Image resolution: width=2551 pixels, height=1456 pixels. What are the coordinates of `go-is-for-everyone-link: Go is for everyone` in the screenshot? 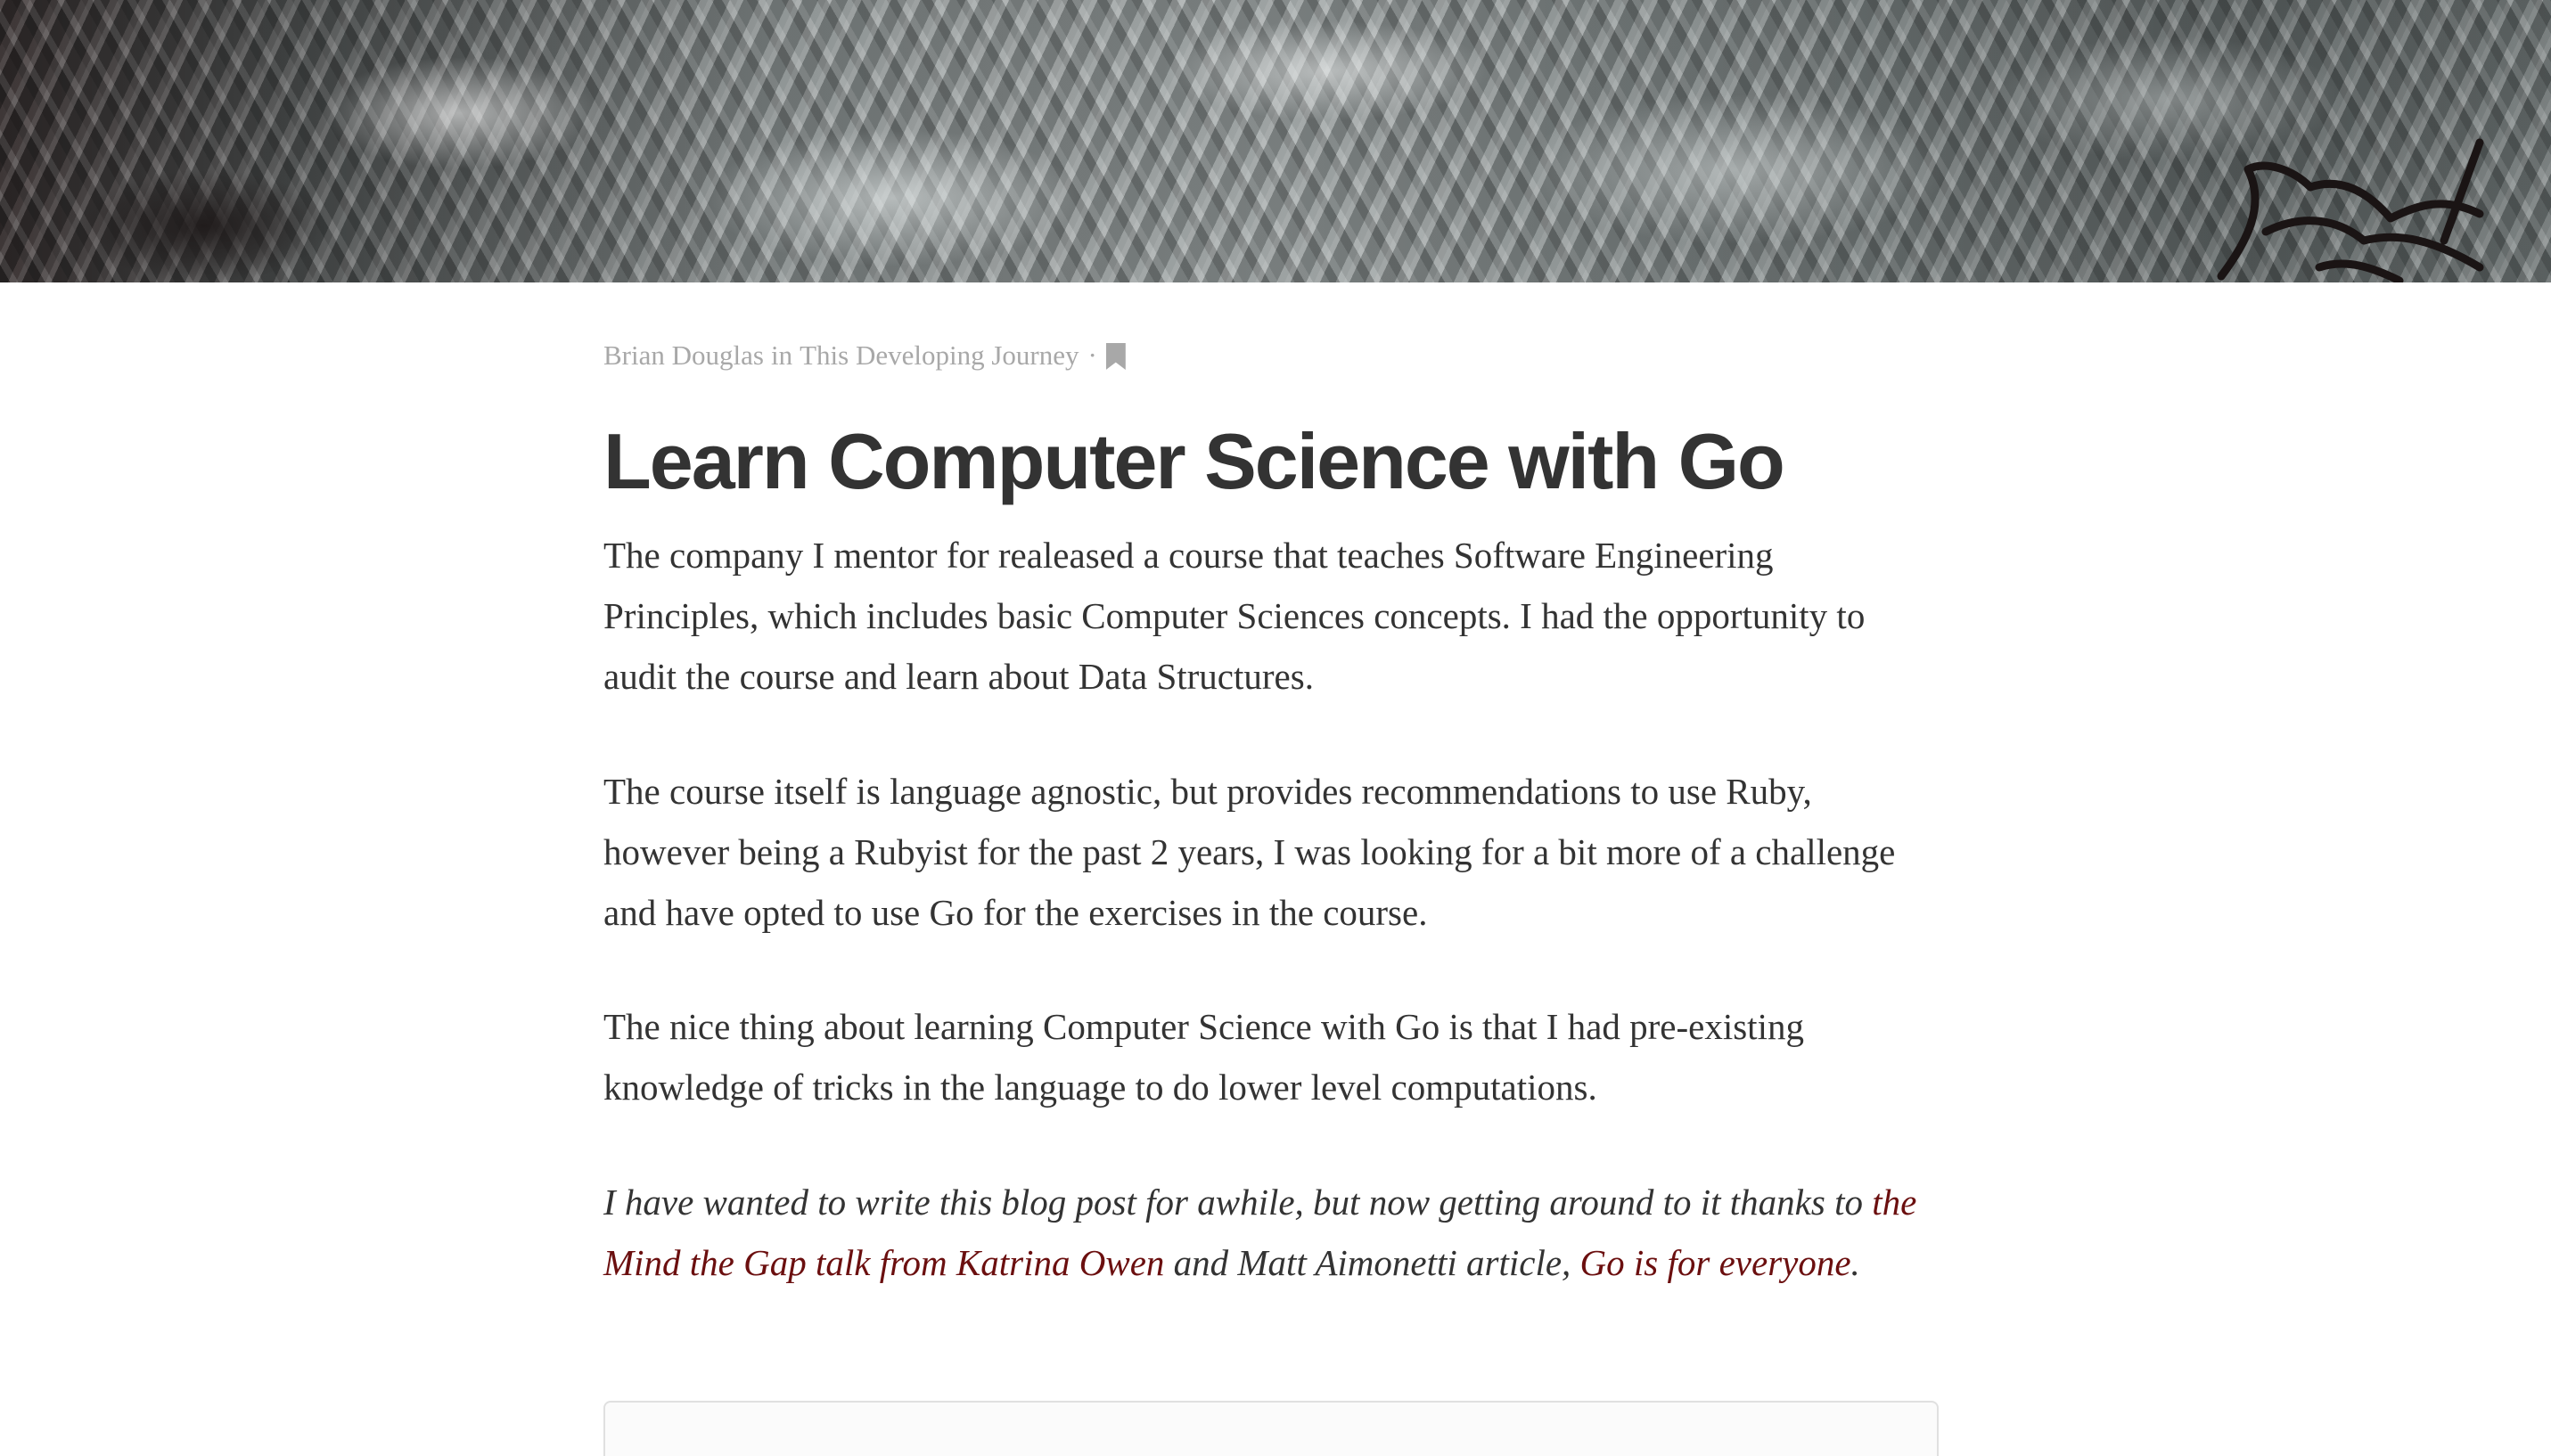 It's located at (1715, 1262).